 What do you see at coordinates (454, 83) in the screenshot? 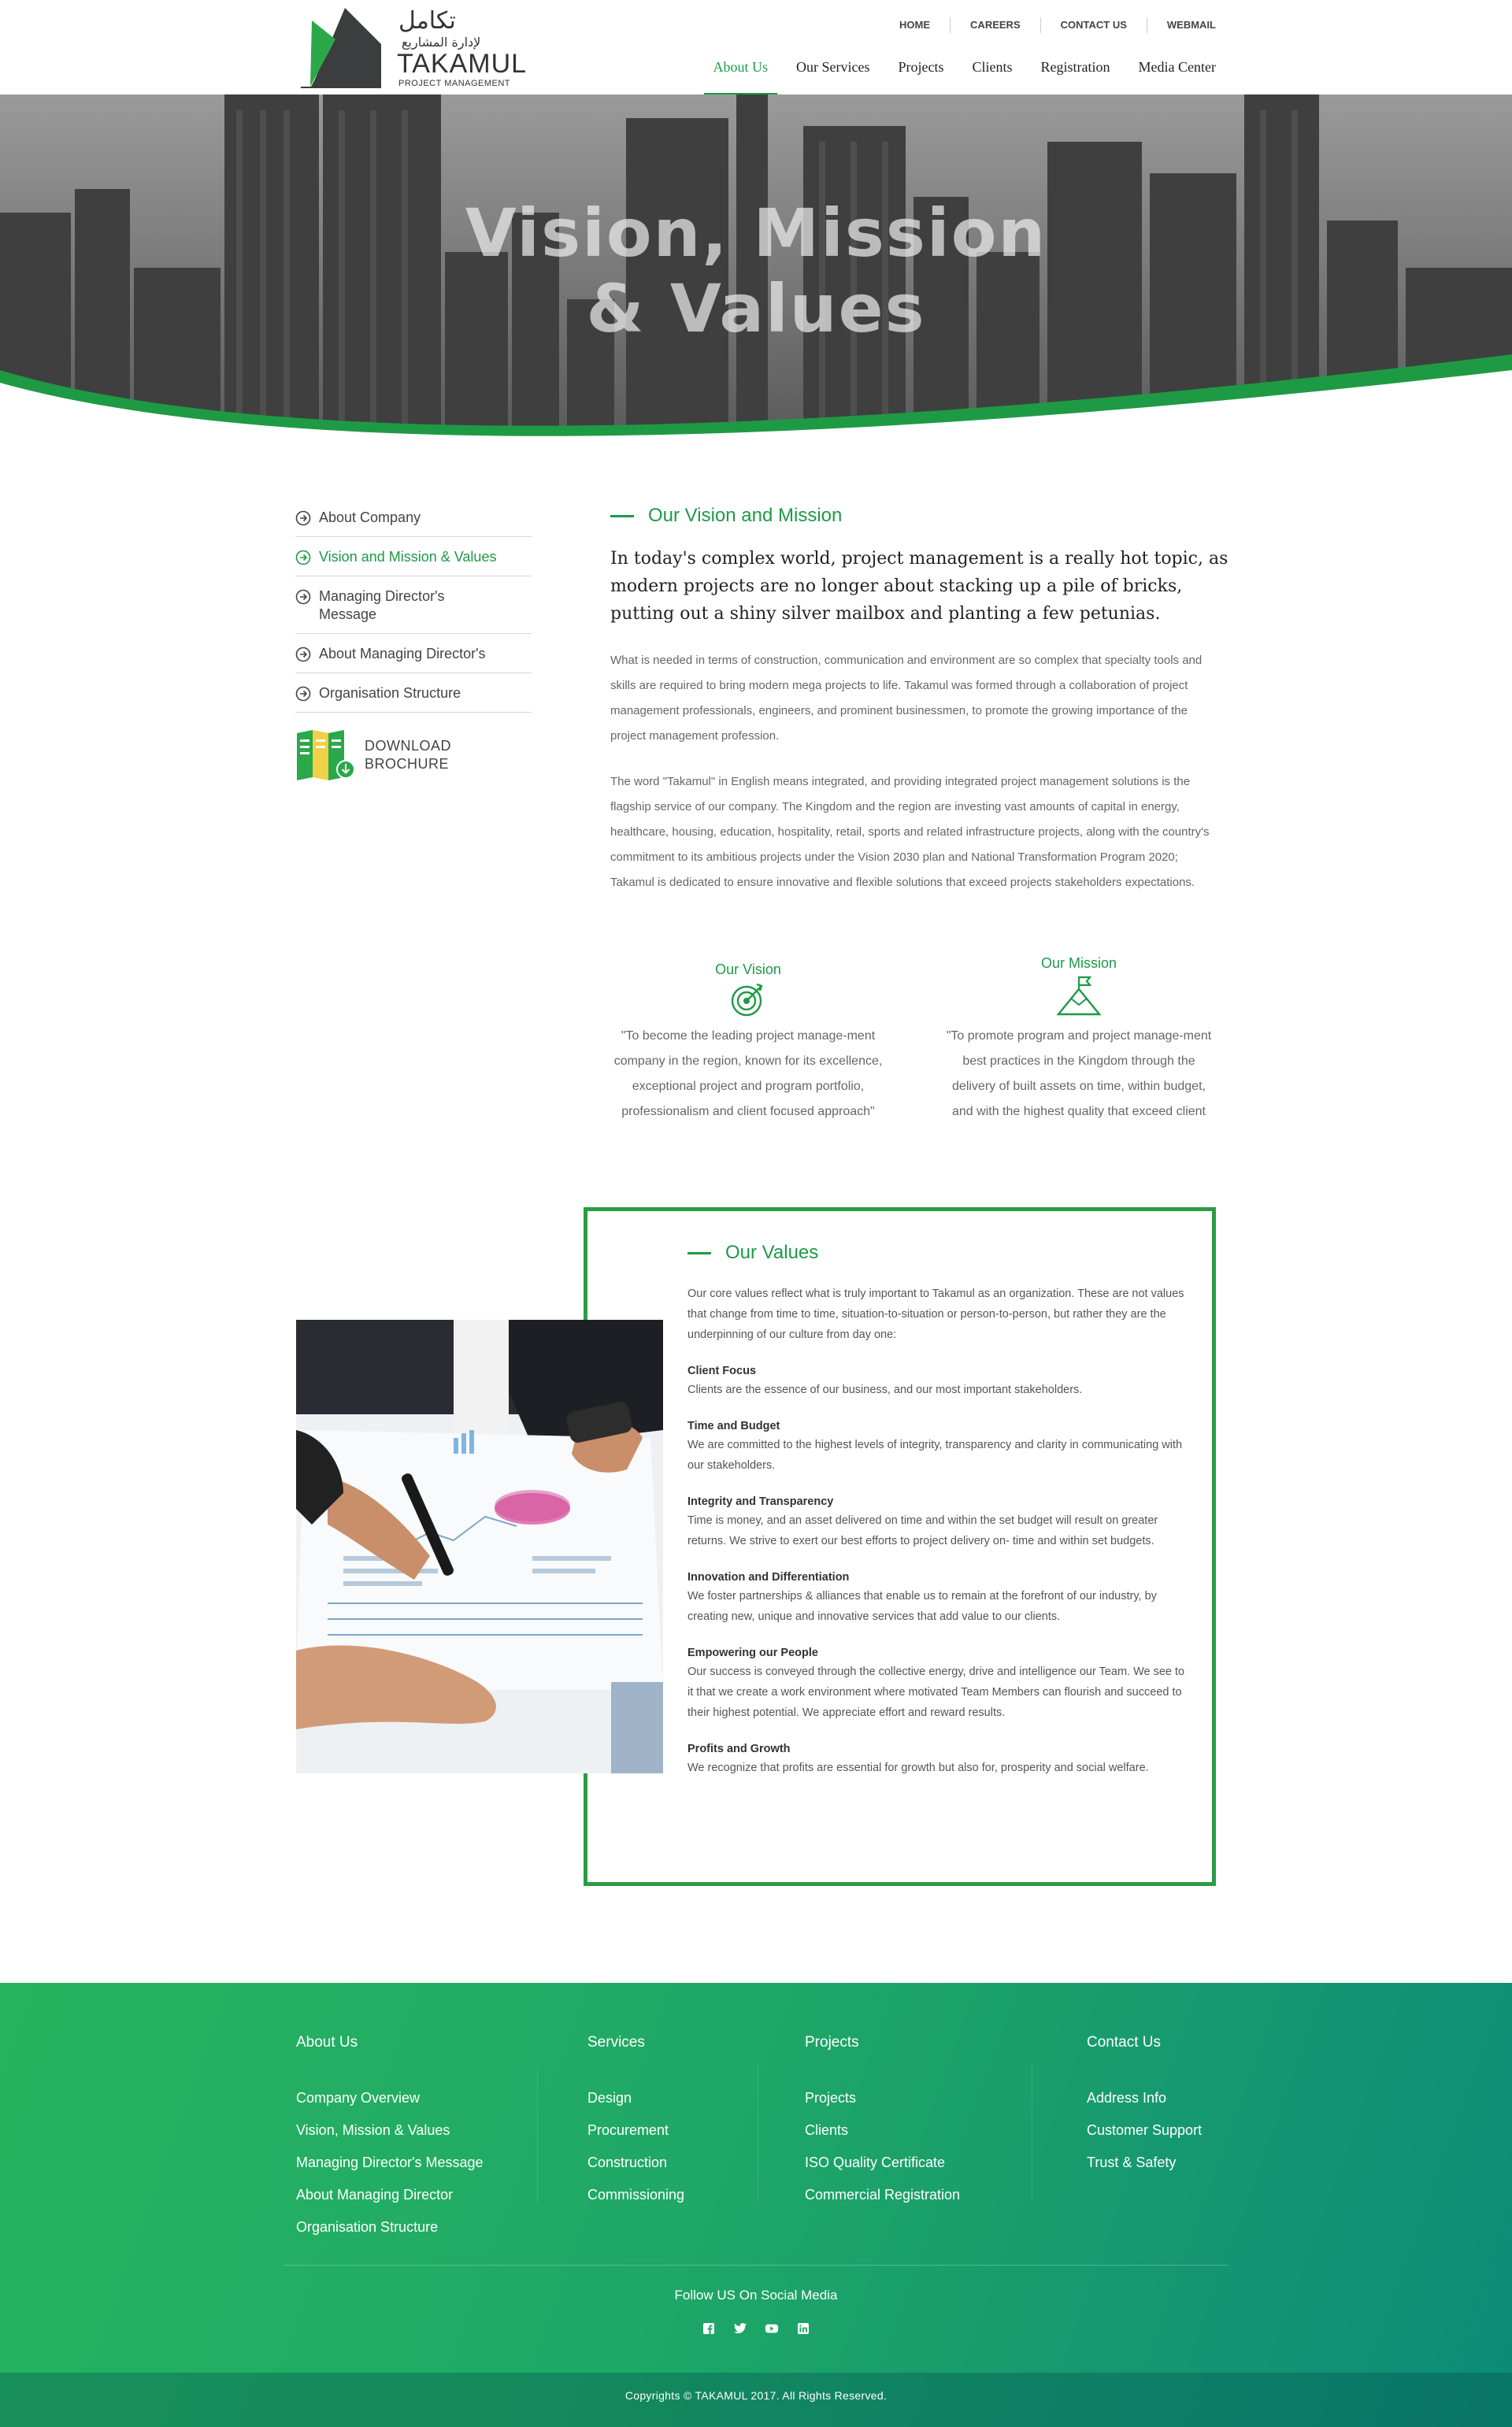
I see `logo-subtitle: PROJECT MANAGEMENT` at bounding box center [454, 83].